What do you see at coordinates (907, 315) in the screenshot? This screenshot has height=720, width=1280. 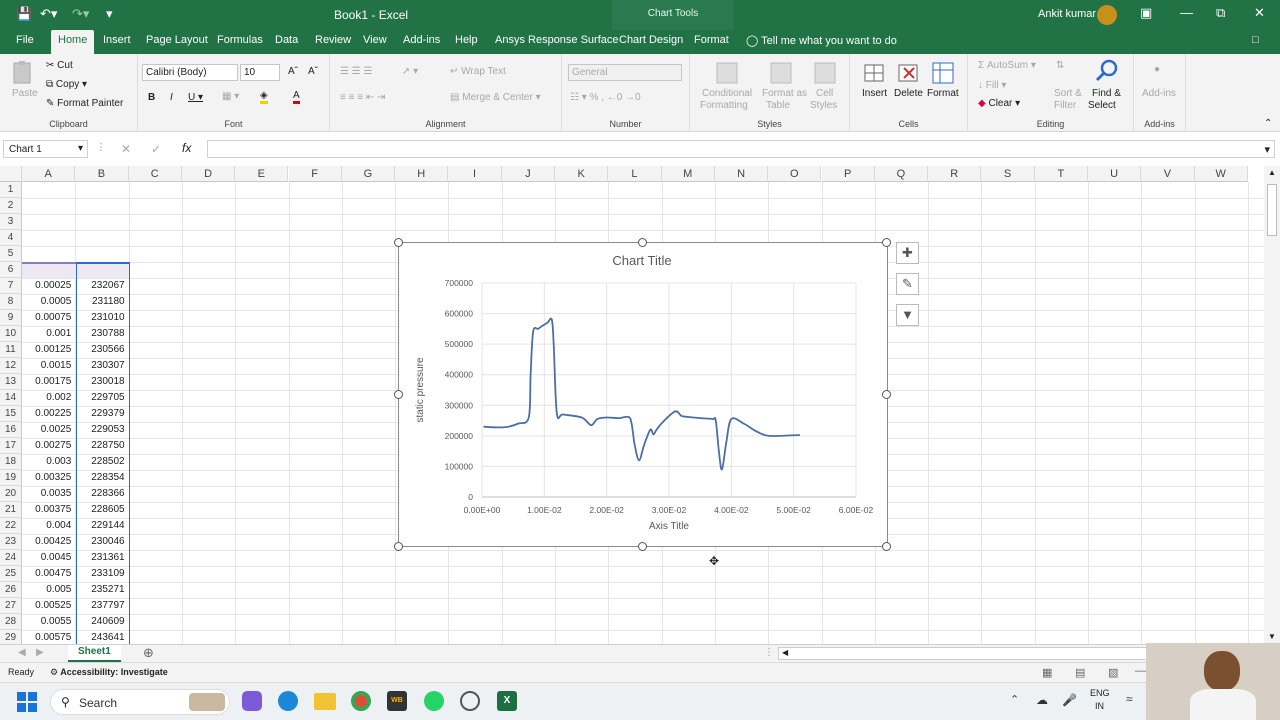 I see `chart-filters-button: ▼` at bounding box center [907, 315].